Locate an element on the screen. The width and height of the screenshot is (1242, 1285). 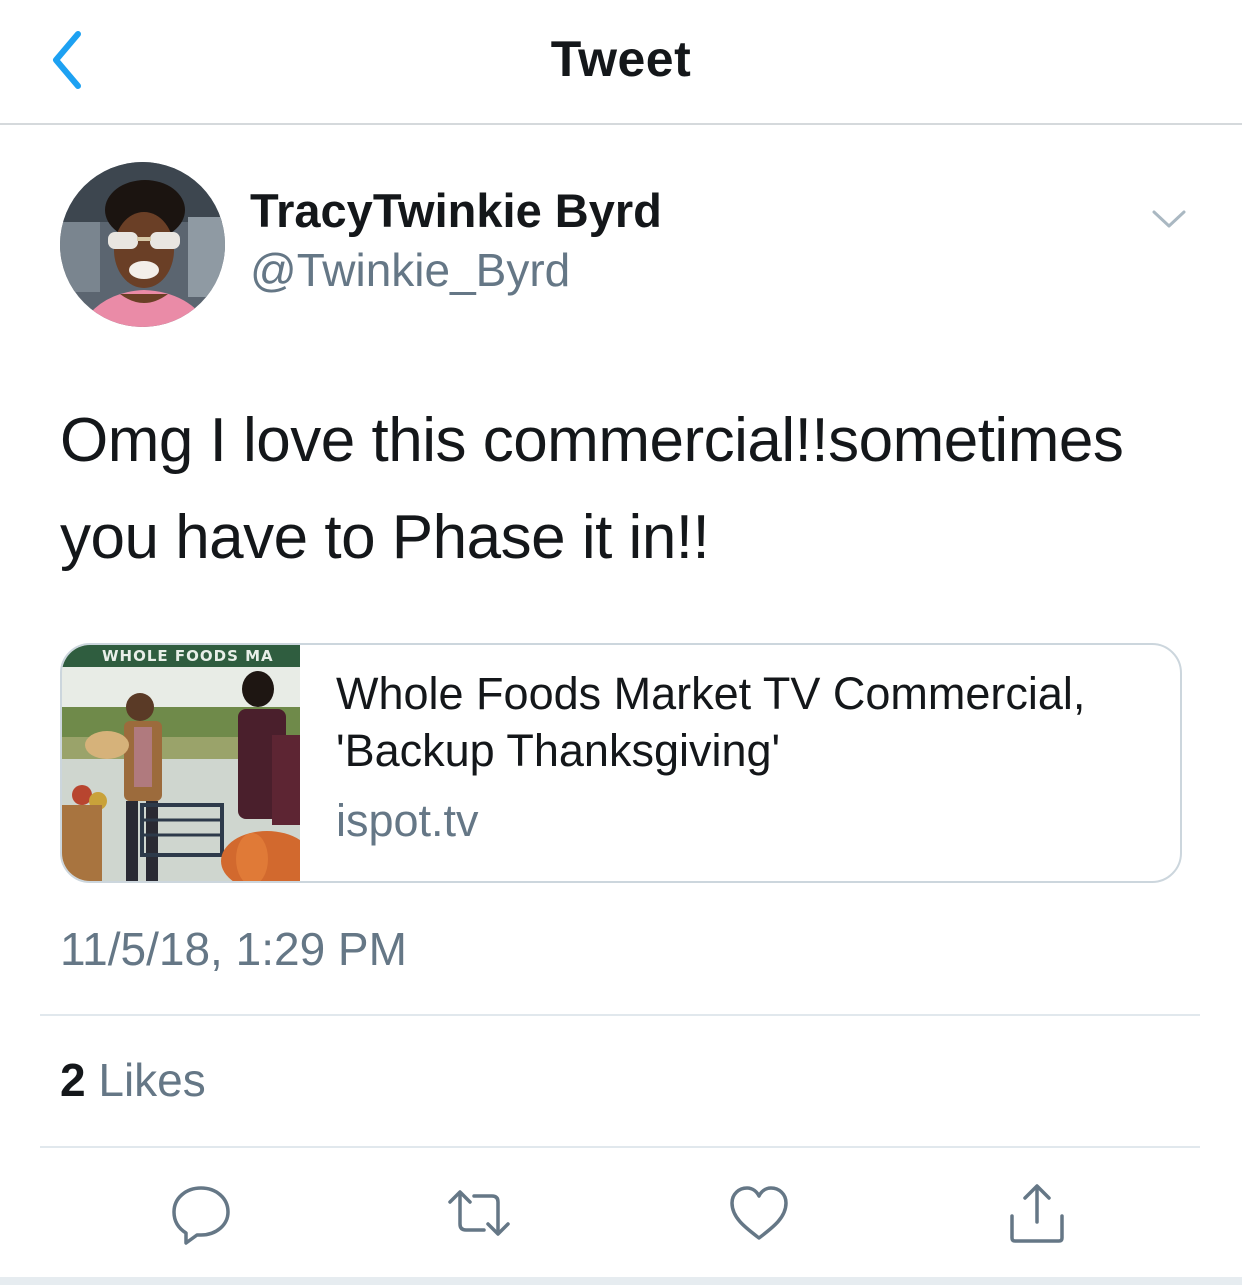
card-domain: ispot.tv is located at coordinates (407, 820).